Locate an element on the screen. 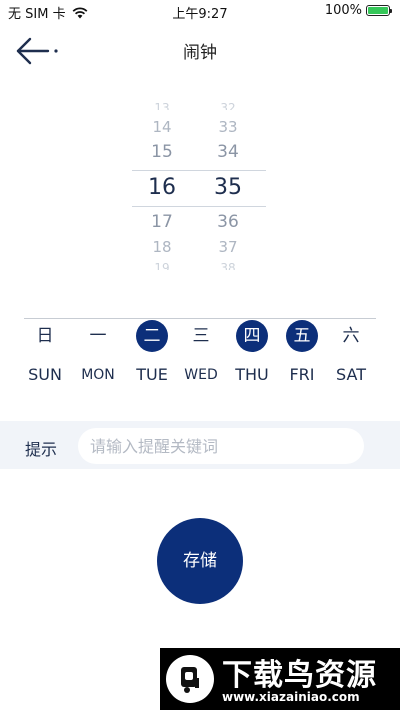 The image size is (400, 710). minute-selected: 35 is located at coordinates (228, 188).